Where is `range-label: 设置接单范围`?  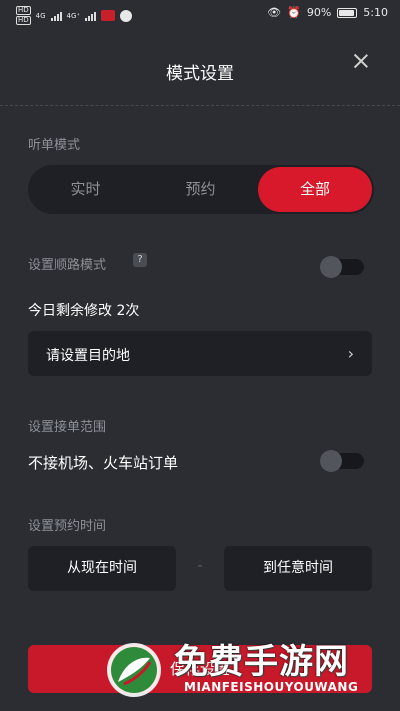 range-label: 设置接单范围 is located at coordinates (67, 427).